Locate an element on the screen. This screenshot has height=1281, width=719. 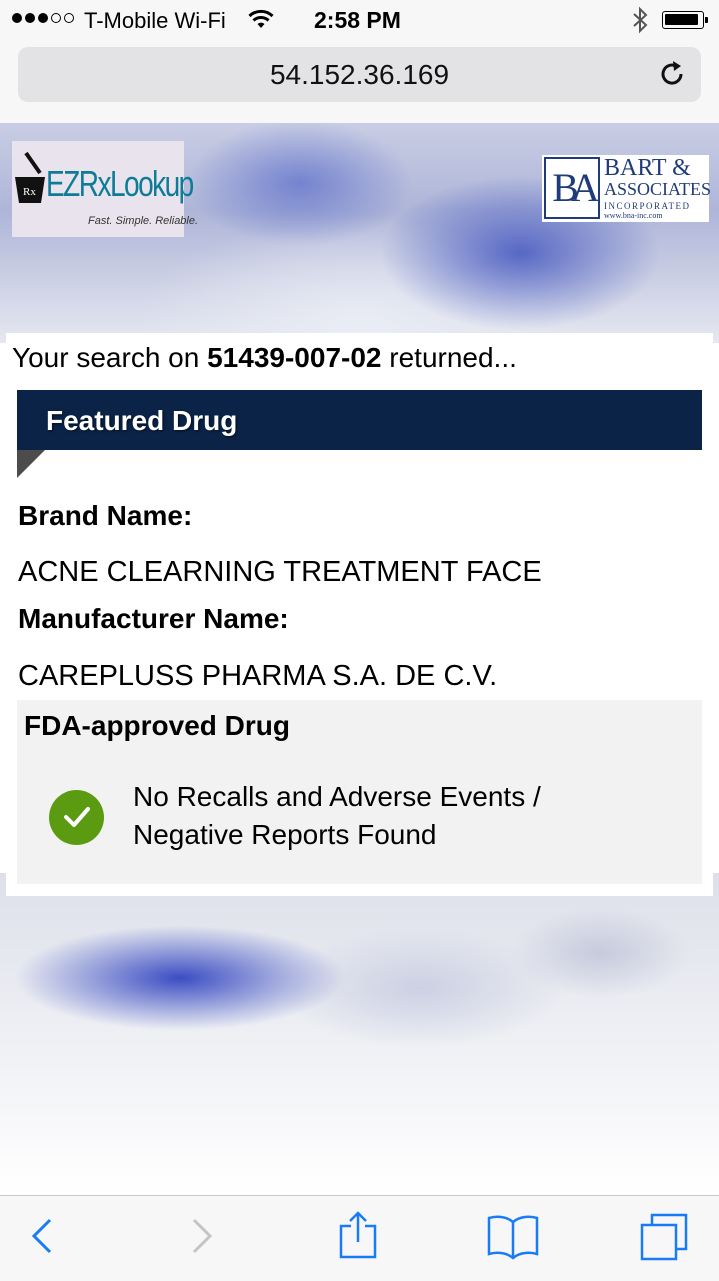
brand-name-label: Brand Name: is located at coordinates (105, 515).